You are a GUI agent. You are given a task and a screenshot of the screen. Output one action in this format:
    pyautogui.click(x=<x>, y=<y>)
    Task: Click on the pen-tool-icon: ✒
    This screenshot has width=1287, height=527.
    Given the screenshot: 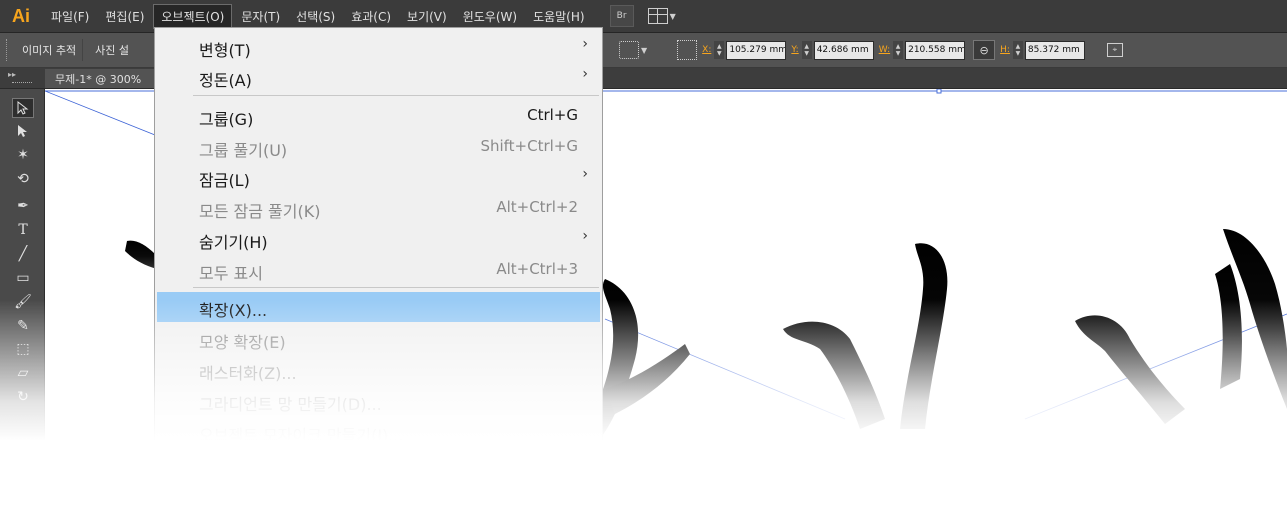 What is the action you would take?
    pyautogui.click(x=23, y=206)
    